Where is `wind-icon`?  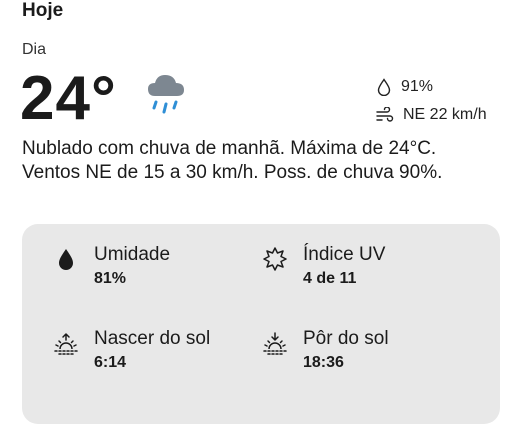
wind-icon is located at coordinates (385, 114).